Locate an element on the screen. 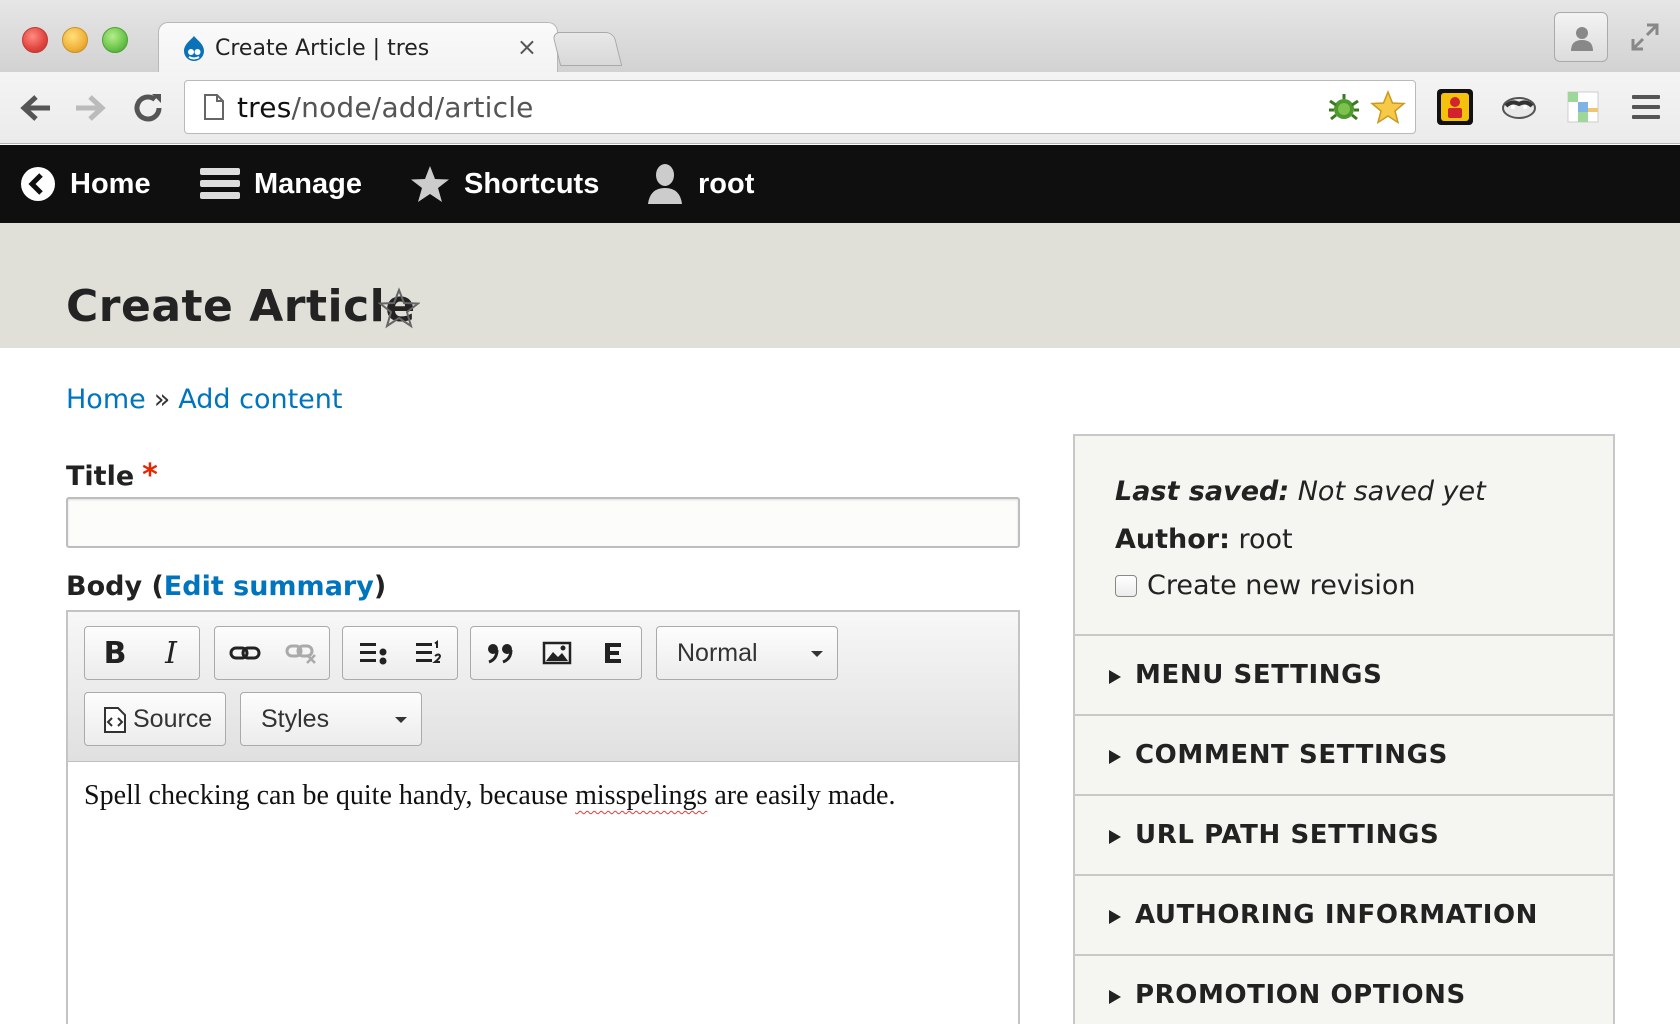 The width and height of the screenshot is (1680, 1024). forward-arrow-icon is located at coordinates (90, 108).